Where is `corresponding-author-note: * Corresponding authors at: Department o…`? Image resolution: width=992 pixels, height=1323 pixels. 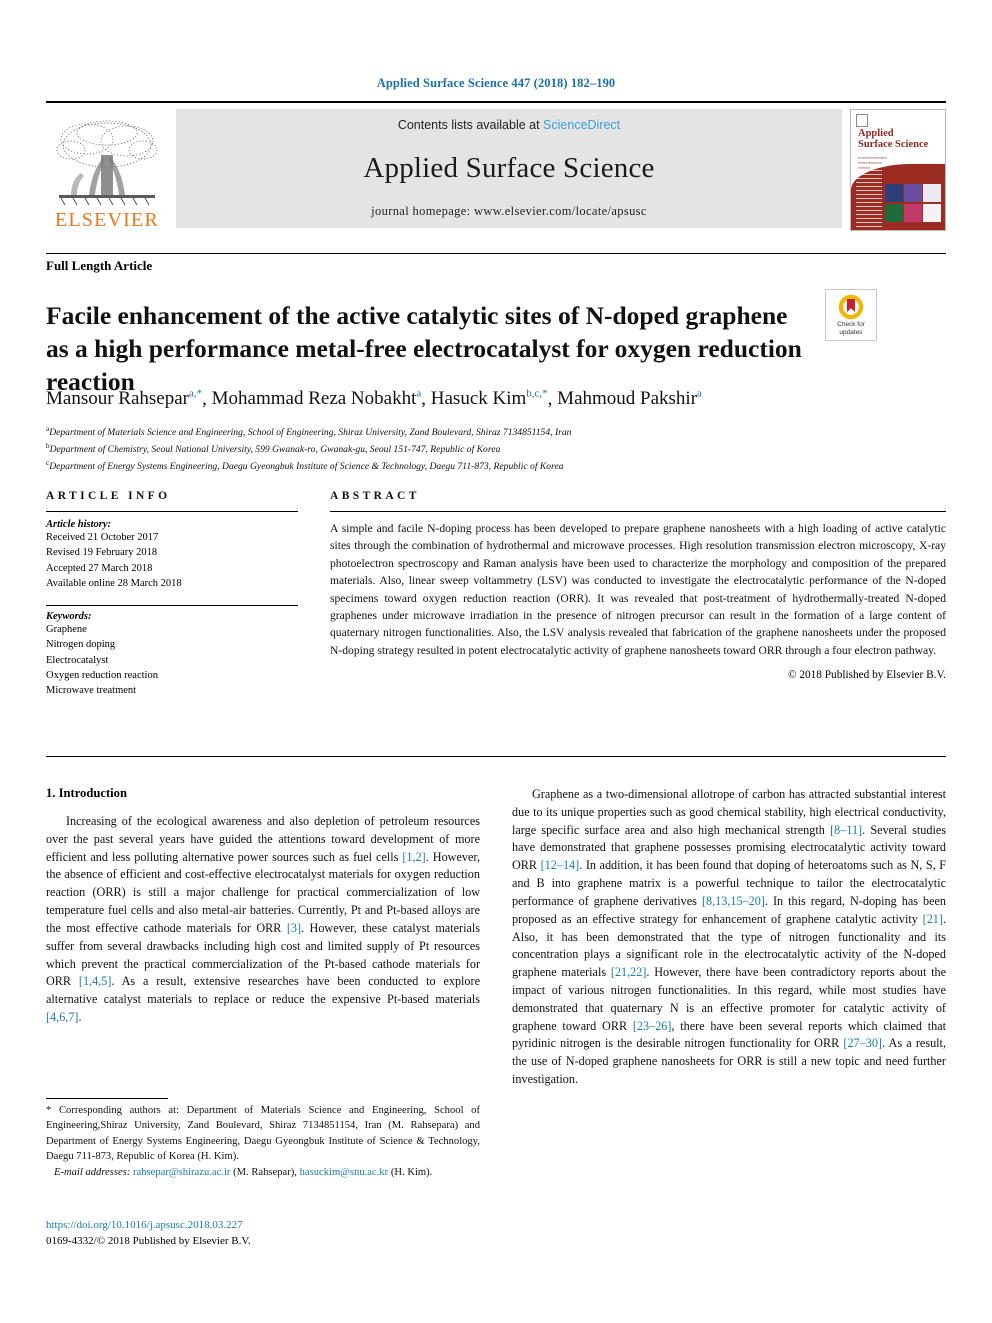 corresponding-author-note: * Corresponding authors at: Department o… is located at coordinates (263, 1134).